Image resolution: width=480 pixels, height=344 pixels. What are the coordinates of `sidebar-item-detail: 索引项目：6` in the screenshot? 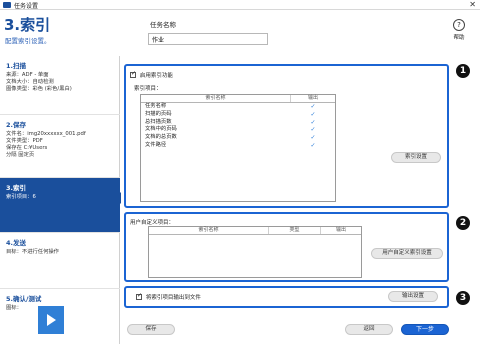 It's located at (21, 197).